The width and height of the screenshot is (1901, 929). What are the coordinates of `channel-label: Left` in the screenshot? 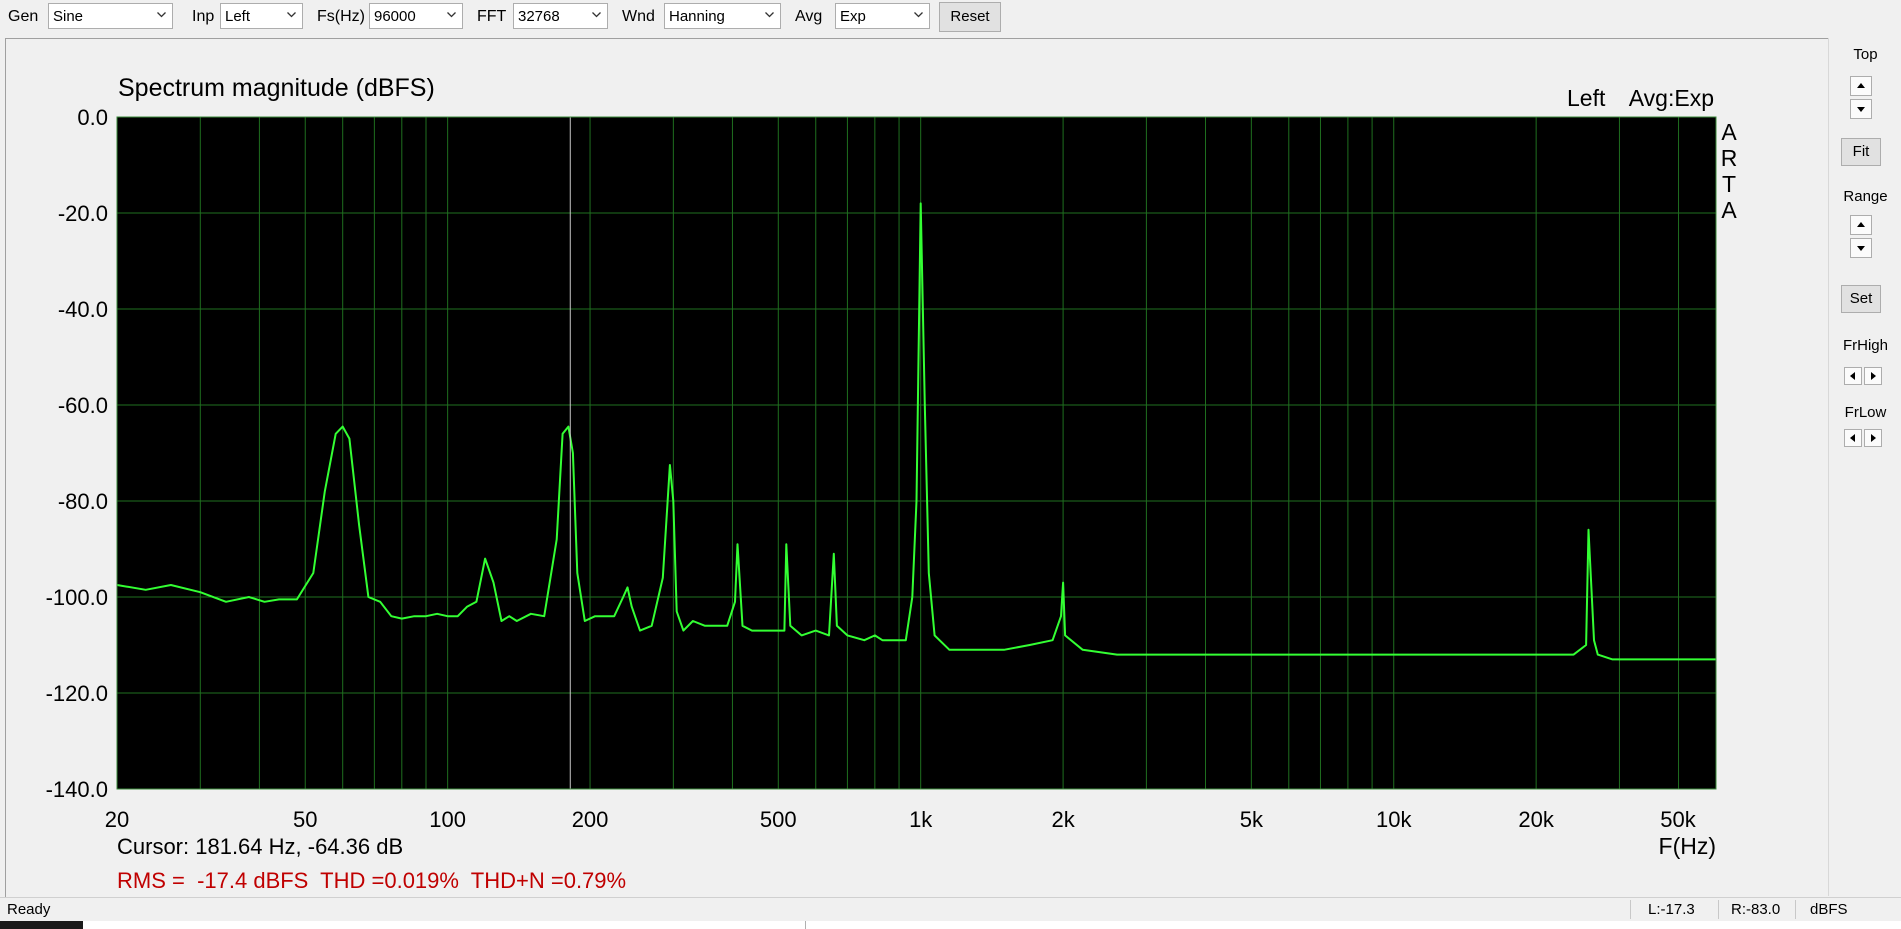 It's located at (1586, 98).